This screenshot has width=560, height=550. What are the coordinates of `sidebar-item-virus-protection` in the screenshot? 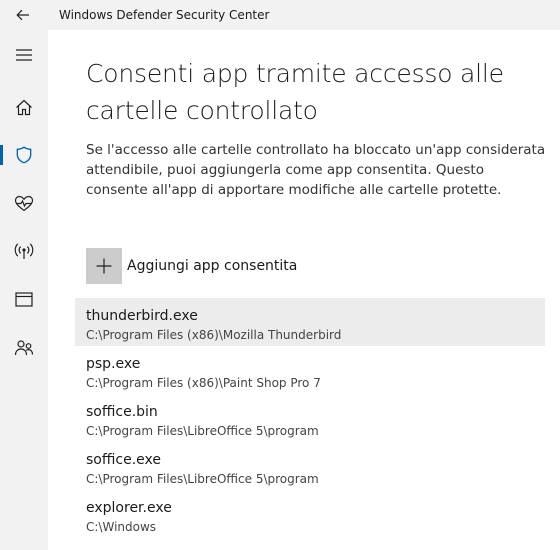 It's located at (24, 155).